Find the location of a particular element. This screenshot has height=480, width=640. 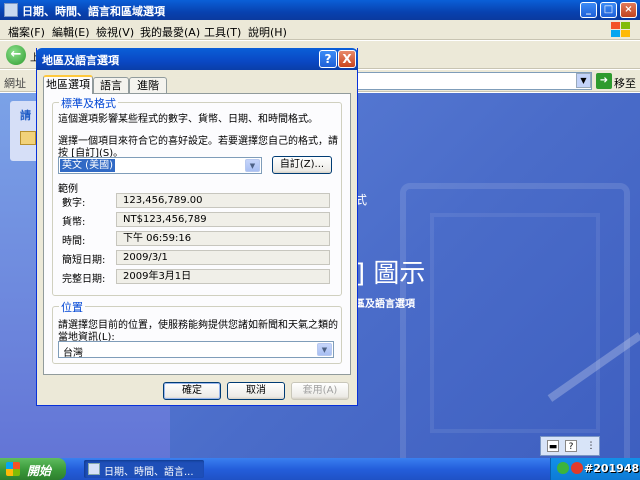

folder-icon is located at coordinates (28, 138).